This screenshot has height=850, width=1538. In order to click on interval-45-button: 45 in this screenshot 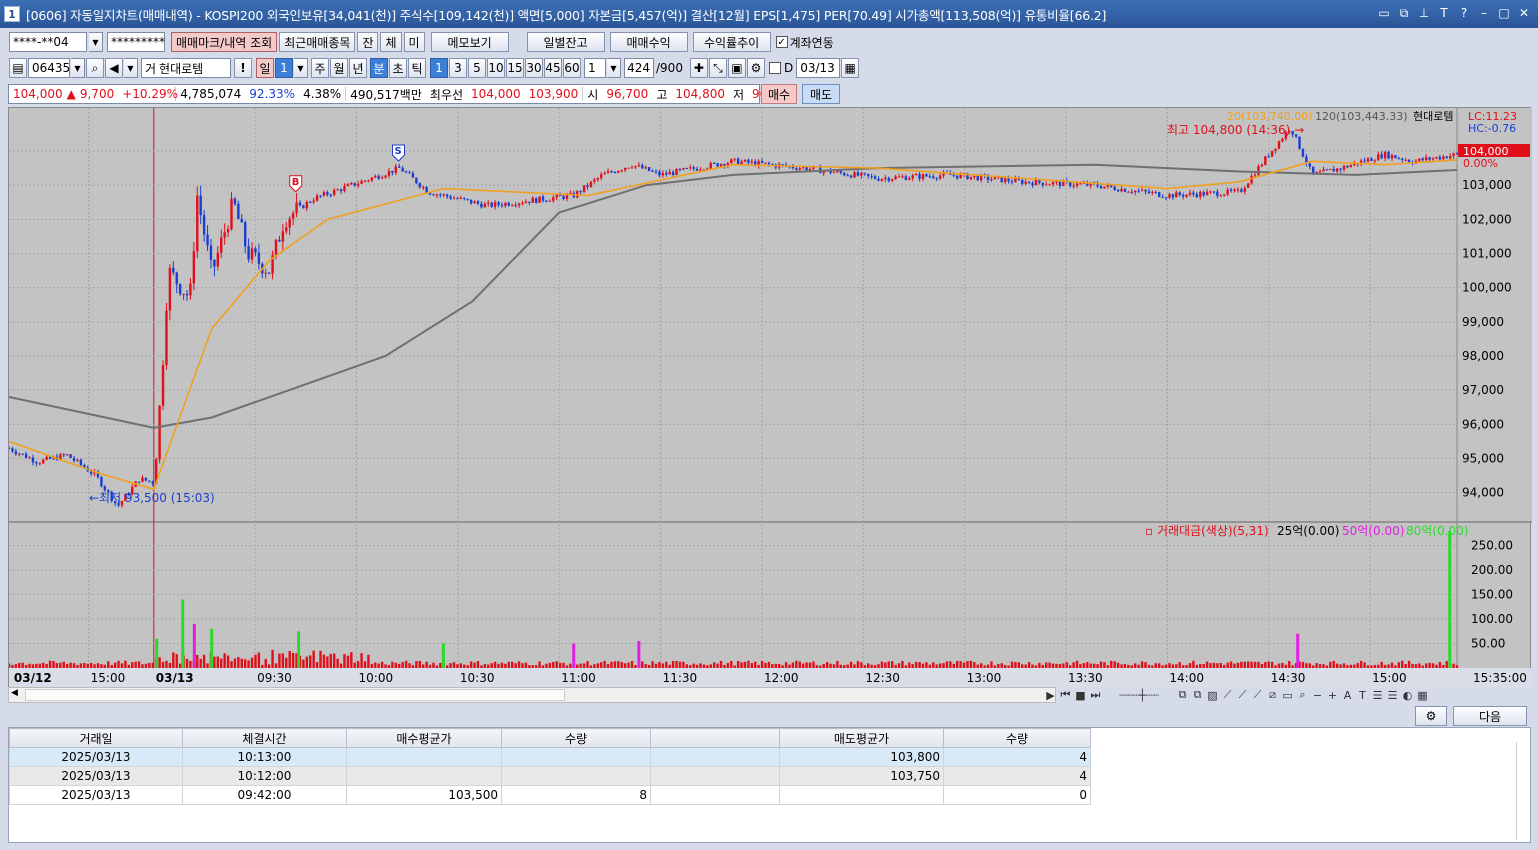, I will do `click(553, 68)`.